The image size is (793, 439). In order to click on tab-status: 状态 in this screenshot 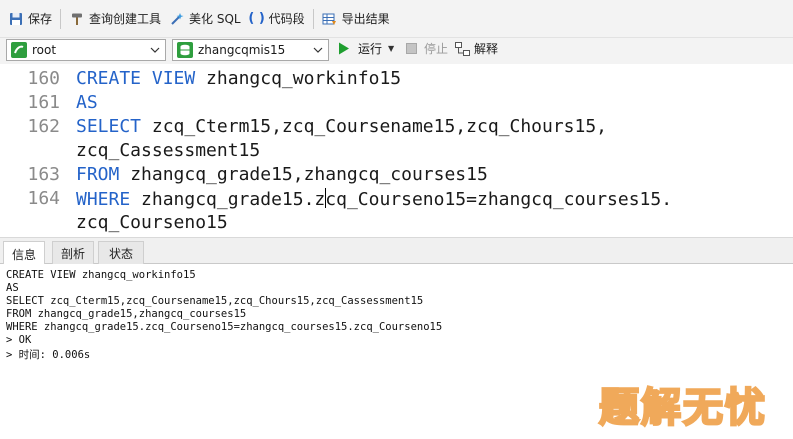, I will do `click(121, 253)`.